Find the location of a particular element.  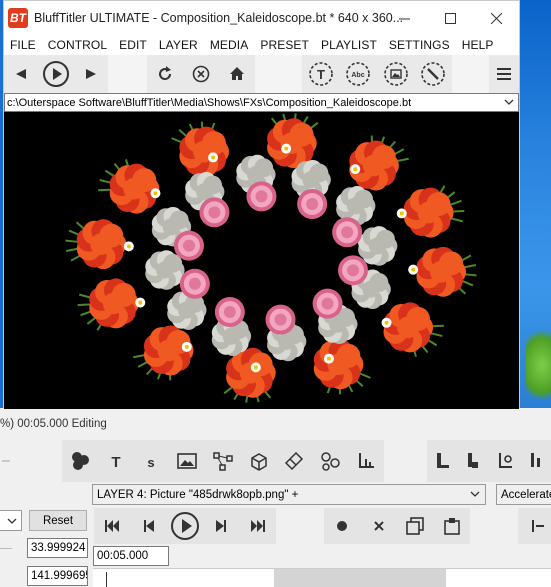

text-layer-icon: T is located at coordinates (321, 74).